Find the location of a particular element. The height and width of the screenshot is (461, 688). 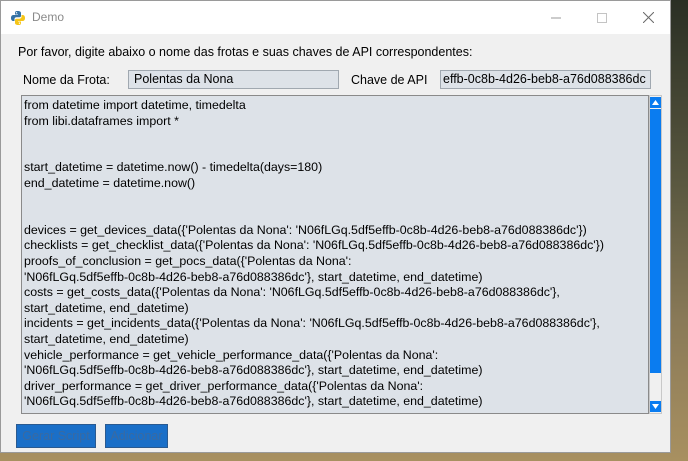

code-line: from datetime import datetime, timedelta is located at coordinates (135, 105).